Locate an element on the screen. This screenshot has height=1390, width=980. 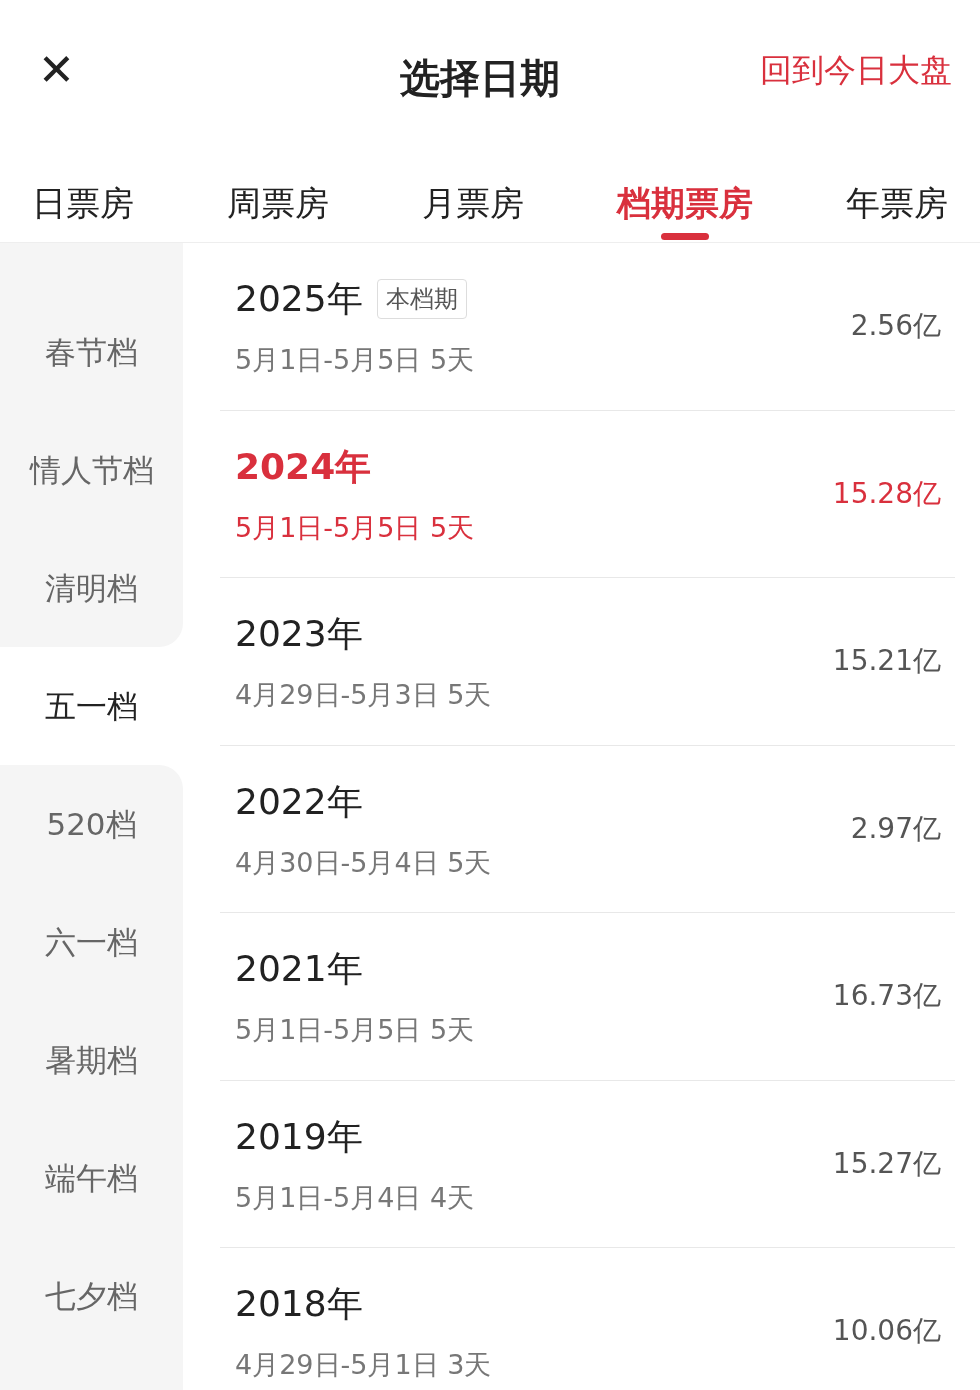
sidebar-item: 情人节档 is located at coordinates (91, 470).